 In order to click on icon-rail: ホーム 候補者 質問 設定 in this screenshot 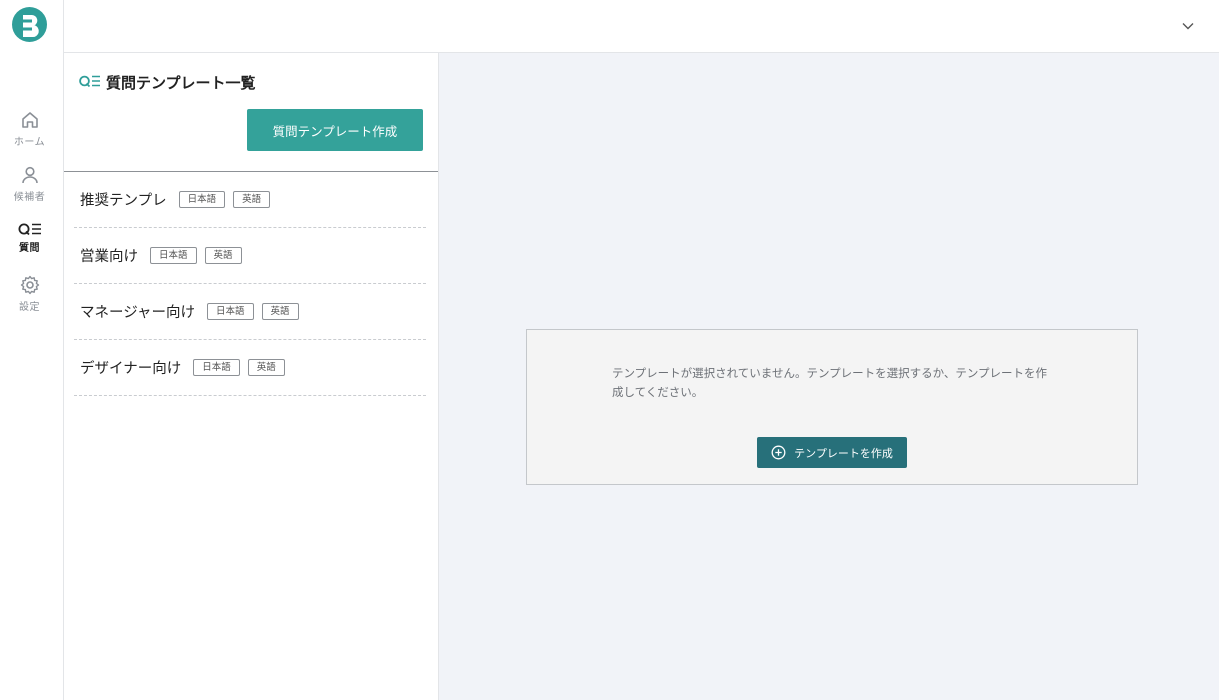, I will do `click(32, 350)`.